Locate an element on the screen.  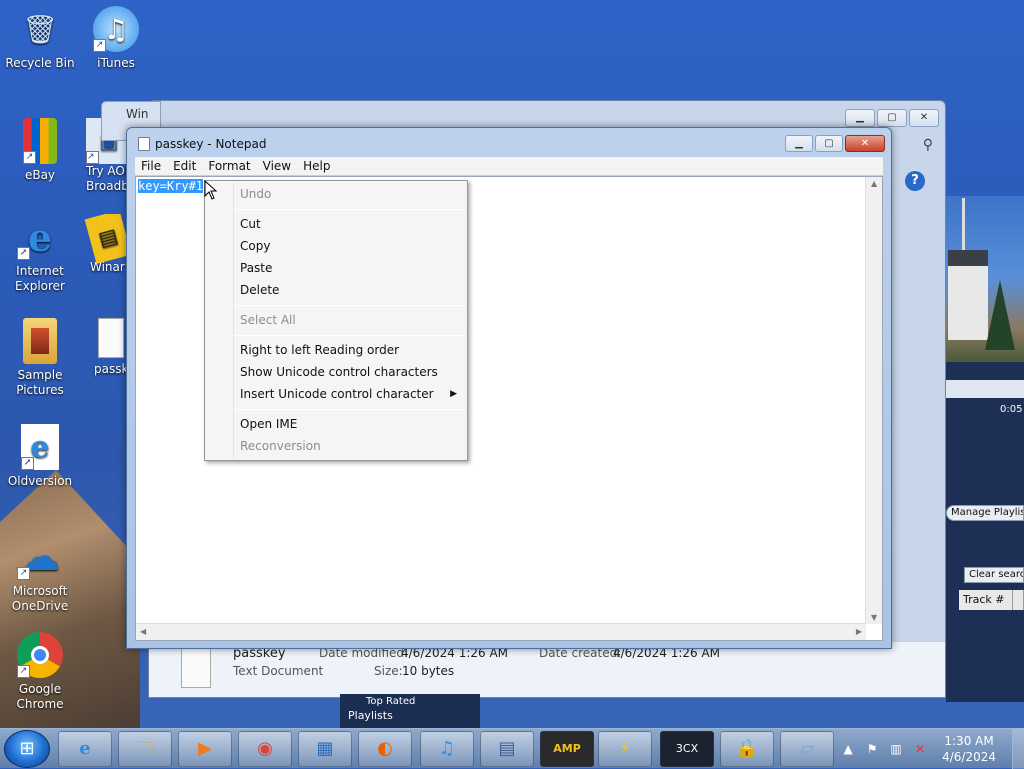
clear-search-button: Clear search is located at coordinates (994, 575).